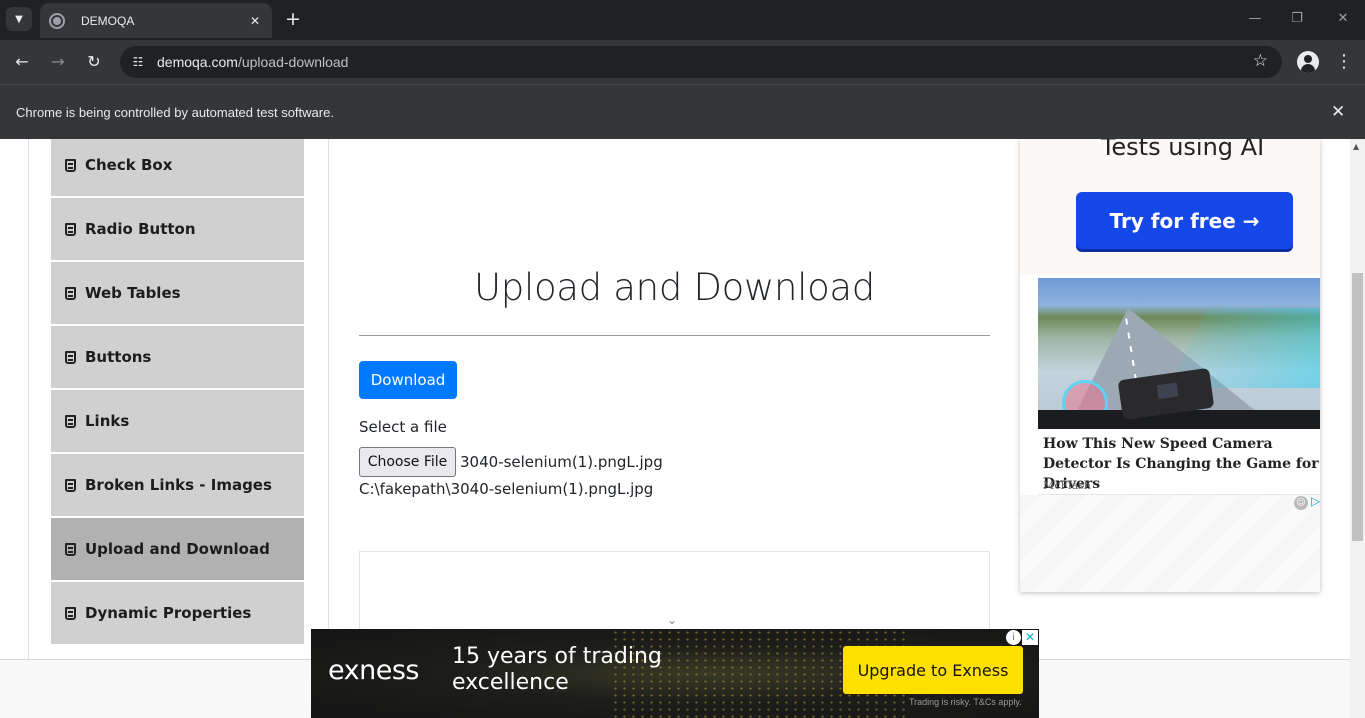 This screenshot has height=718, width=1365. I want to click on adchoices-arrow-icon: ▷, so click(1315, 501).